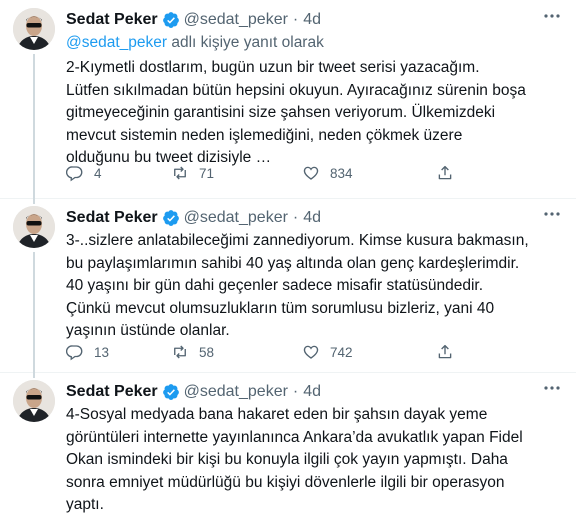 Image resolution: width=576 pixels, height=517 pixels. What do you see at coordinates (116, 42) in the screenshot?
I see `reply-to-link: @sedat_peker` at bounding box center [116, 42].